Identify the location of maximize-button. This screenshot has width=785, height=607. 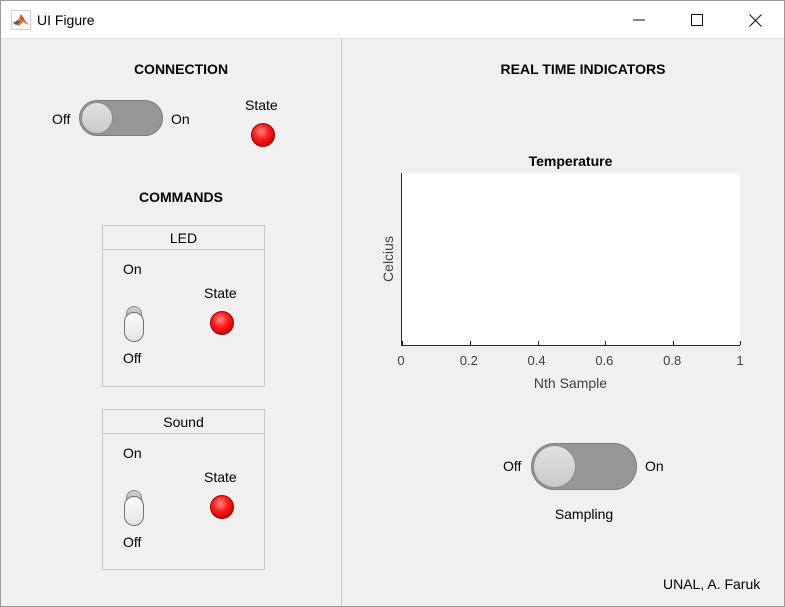
(697, 20).